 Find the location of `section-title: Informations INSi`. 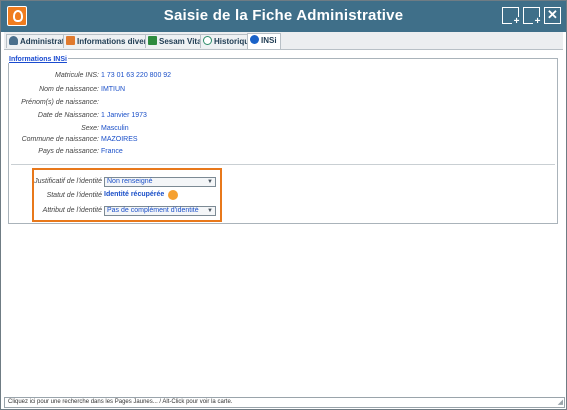

section-title: Informations INSi is located at coordinates (38, 59).